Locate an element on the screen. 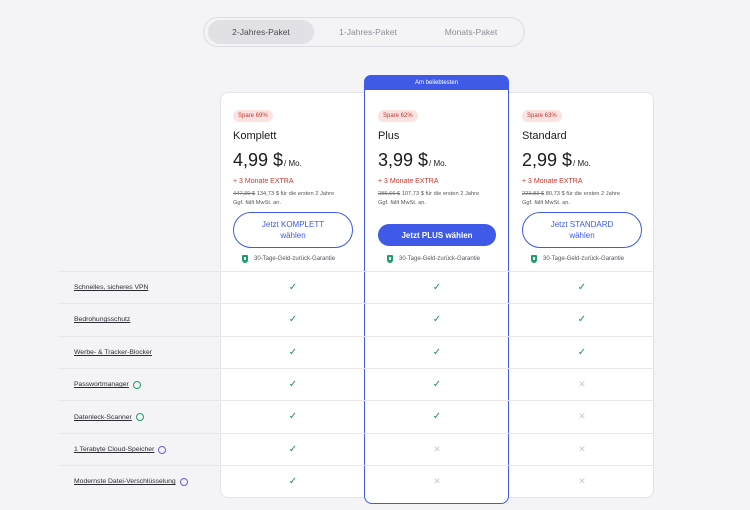 This screenshot has height=510, width=750. price-detail-line1: 107,73 $ für die ersten 2 Jahre is located at coordinates (440, 194).